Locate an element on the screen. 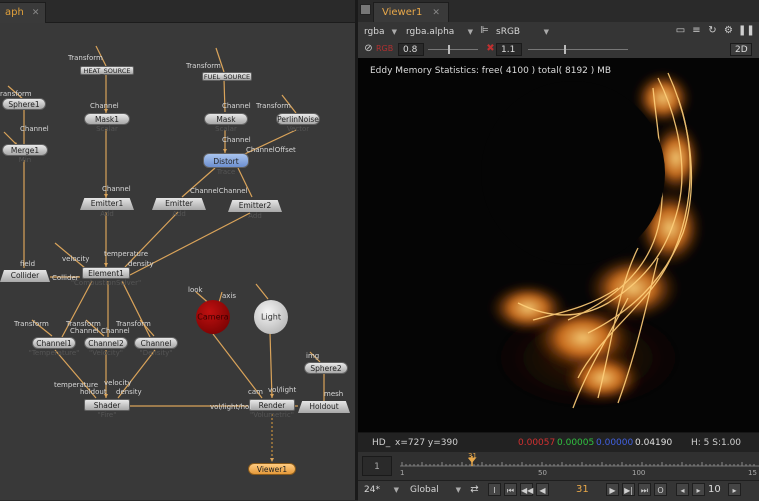 This screenshot has width=759, height=501. node-sphere1: Sphere1 is located at coordinates (24, 104).